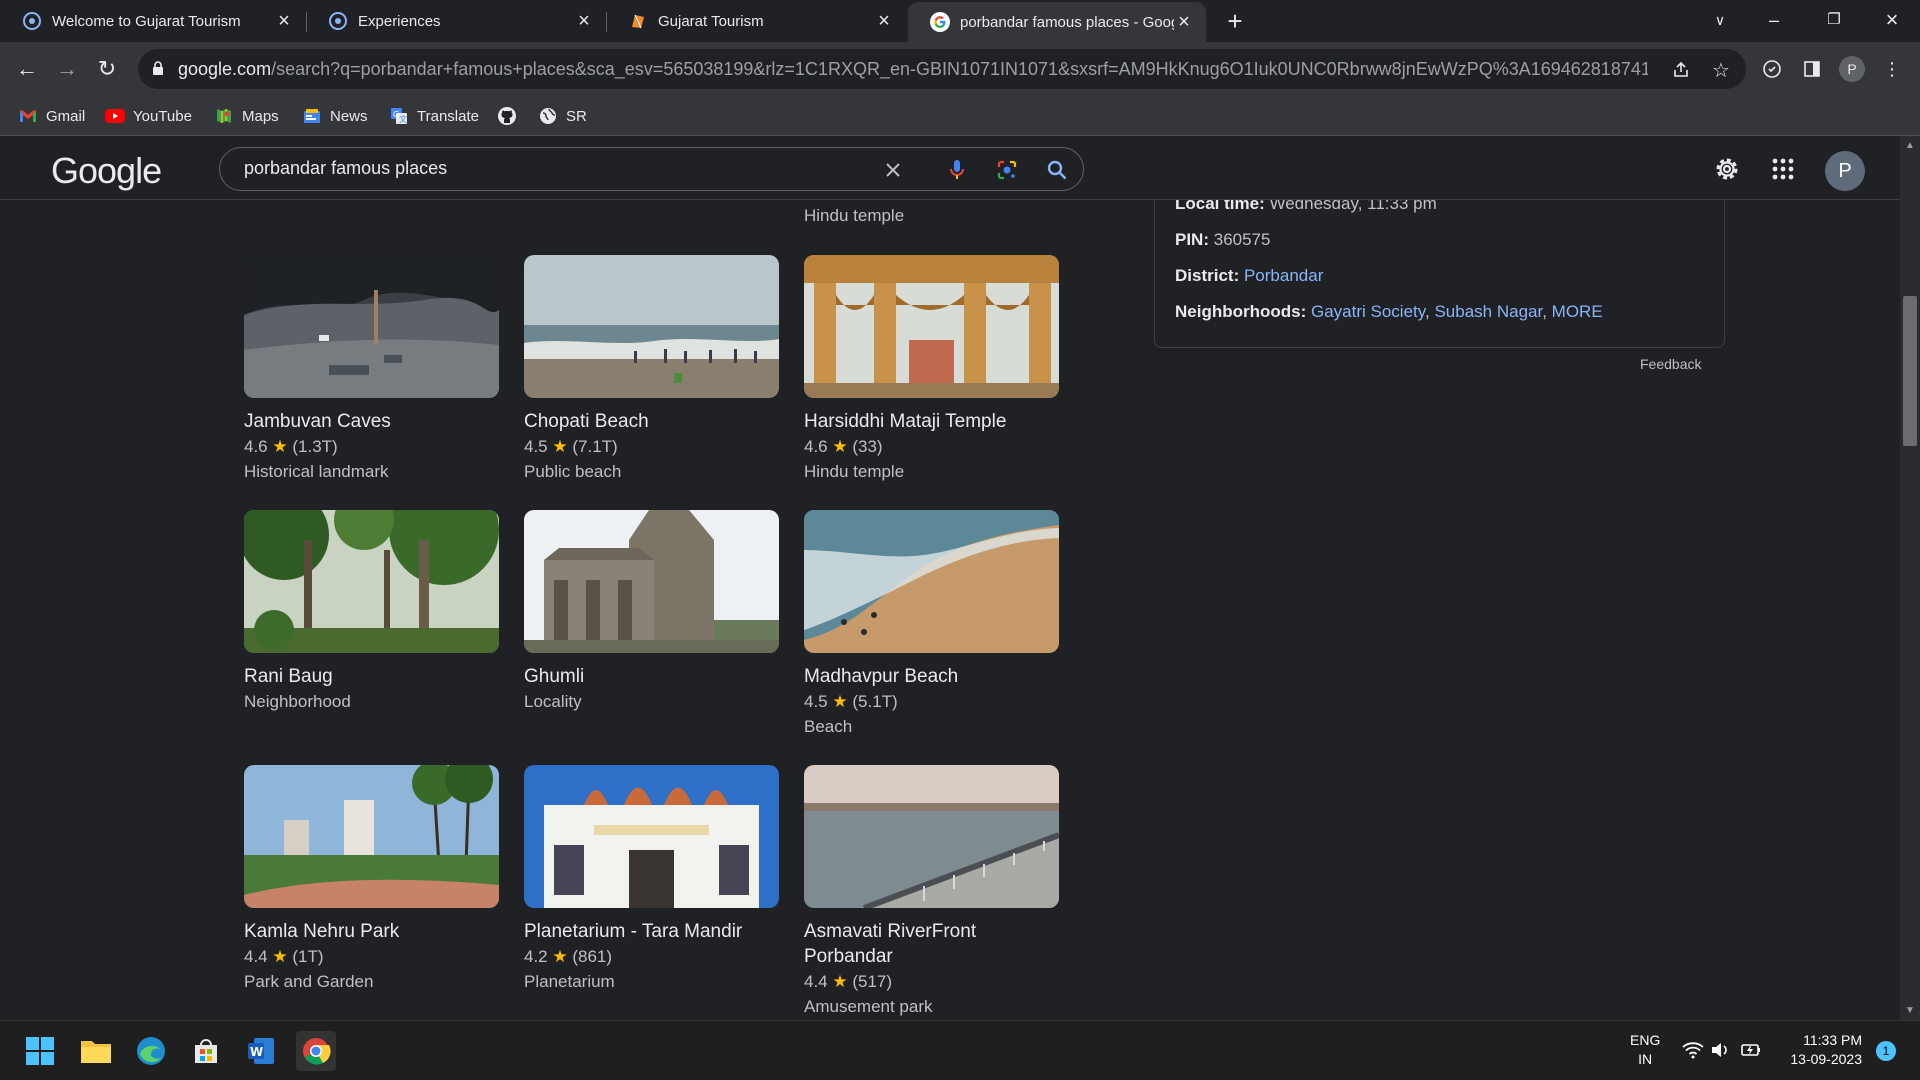  What do you see at coordinates (371, 581) in the screenshot?
I see `place-image-garden` at bounding box center [371, 581].